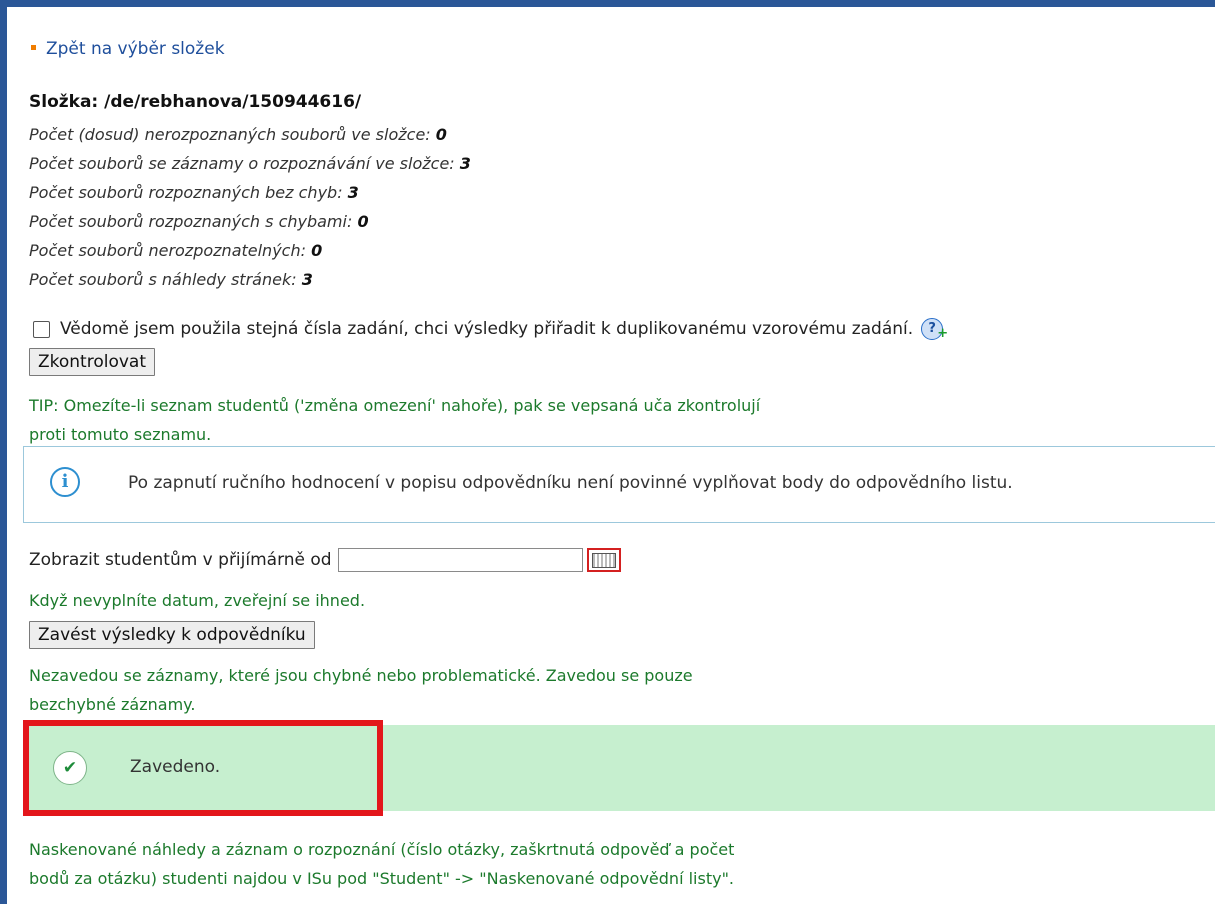  I want to click on highlight-annotation, so click(203, 768).